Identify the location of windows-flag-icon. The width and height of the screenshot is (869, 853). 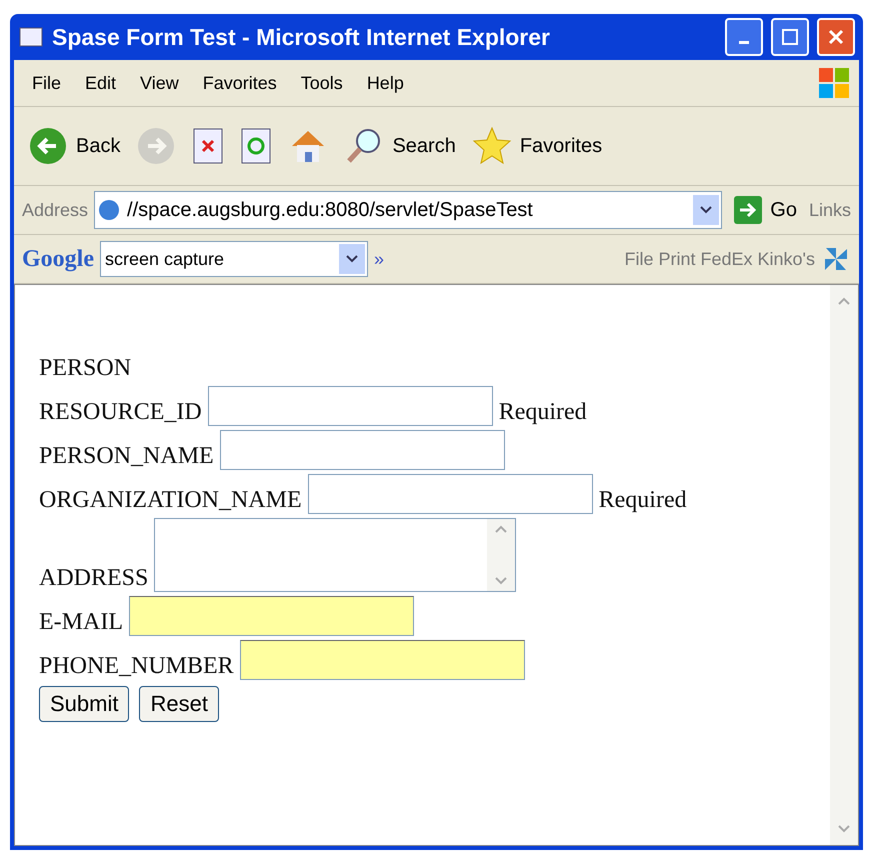
(834, 83).